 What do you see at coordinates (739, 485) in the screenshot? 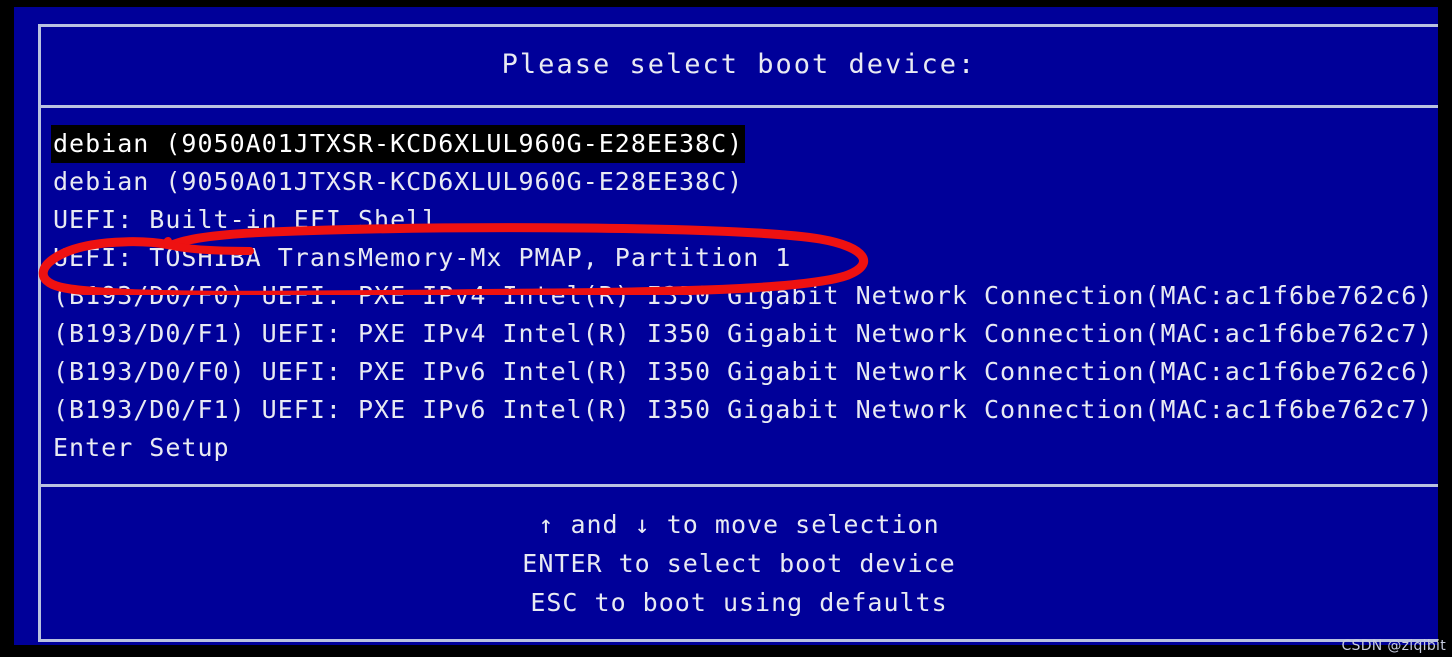
I see `separator-line-bottom` at bounding box center [739, 485].